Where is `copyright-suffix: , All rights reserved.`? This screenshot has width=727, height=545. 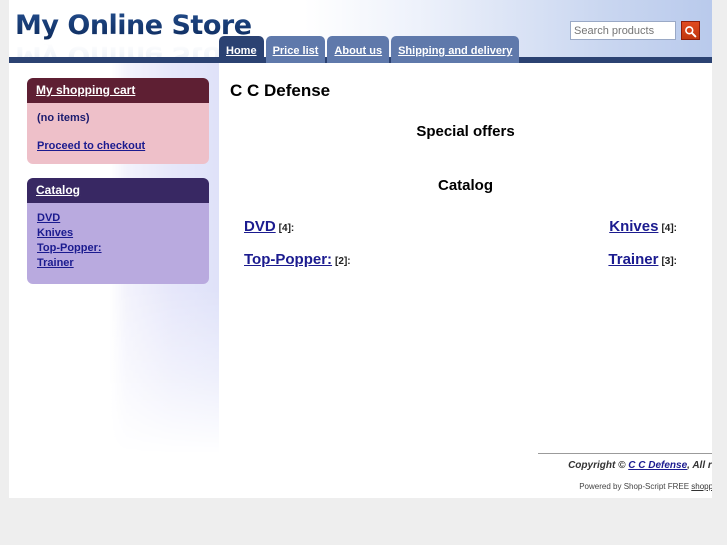
copyright-suffix: , All rights reserved. is located at coordinates (699, 465).